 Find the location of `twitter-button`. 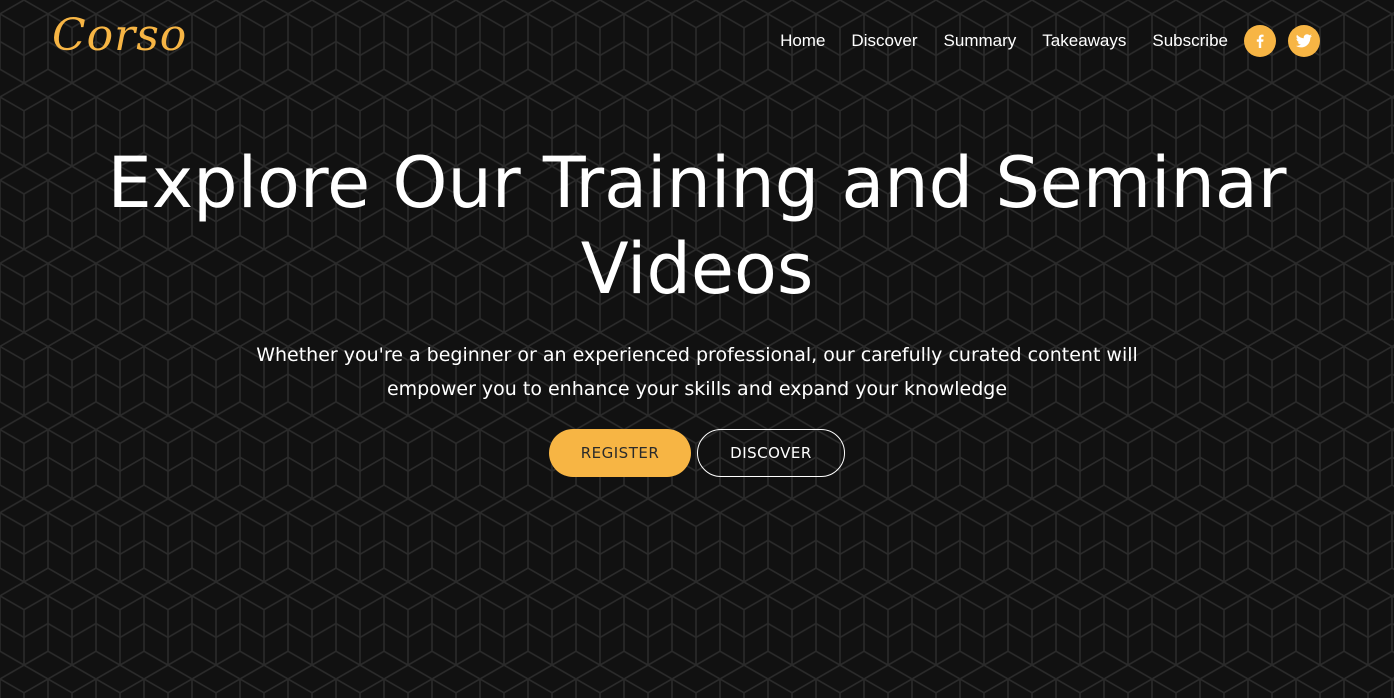

twitter-button is located at coordinates (1304, 41).